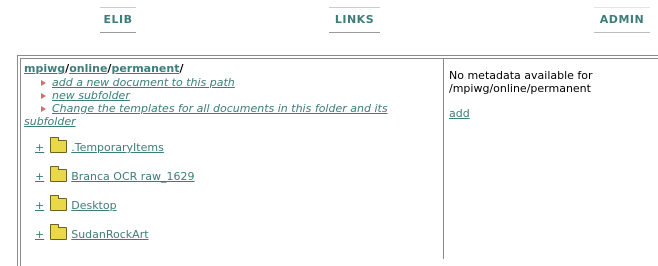 This screenshot has width=658, height=266. Describe the element at coordinates (145, 68) in the screenshot. I see `breadcrumb-permanent: permanent` at that location.